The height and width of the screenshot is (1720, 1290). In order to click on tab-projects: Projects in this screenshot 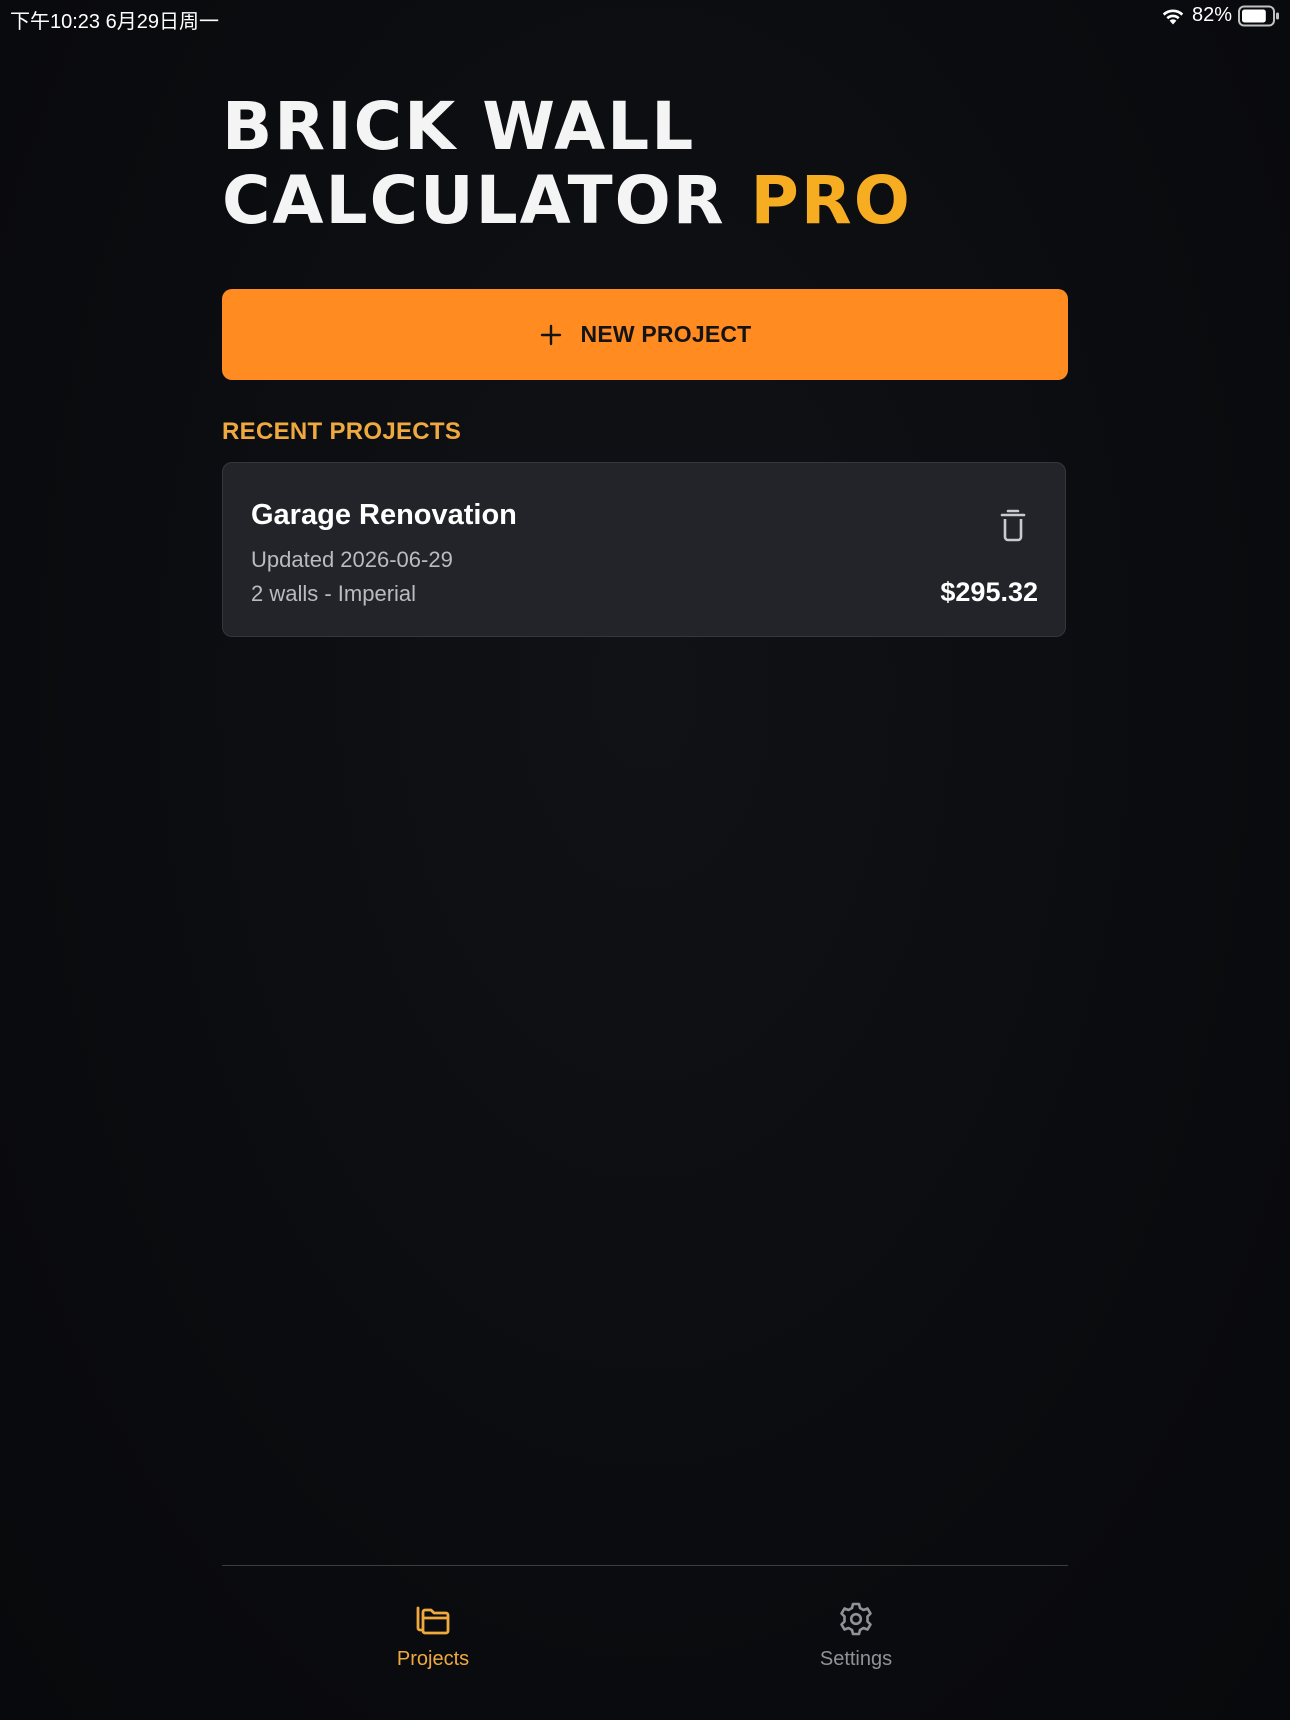, I will do `click(433, 1640)`.